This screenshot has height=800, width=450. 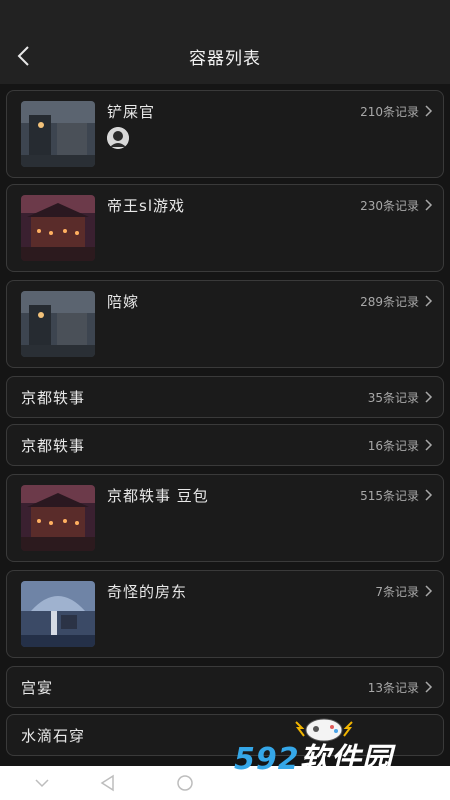 What do you see at coordinates (389, 302) in the screenshot?
I see `record-count: 289条记录` at bounding box center [389, 302].